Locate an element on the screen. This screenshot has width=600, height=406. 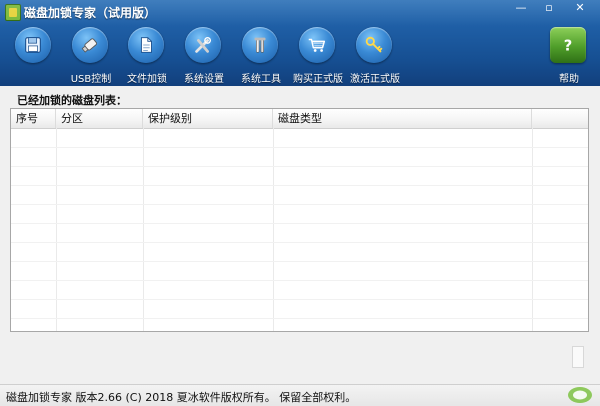
toolbar-activate-button: 激活正式版 is located at coordinates (375, 56).